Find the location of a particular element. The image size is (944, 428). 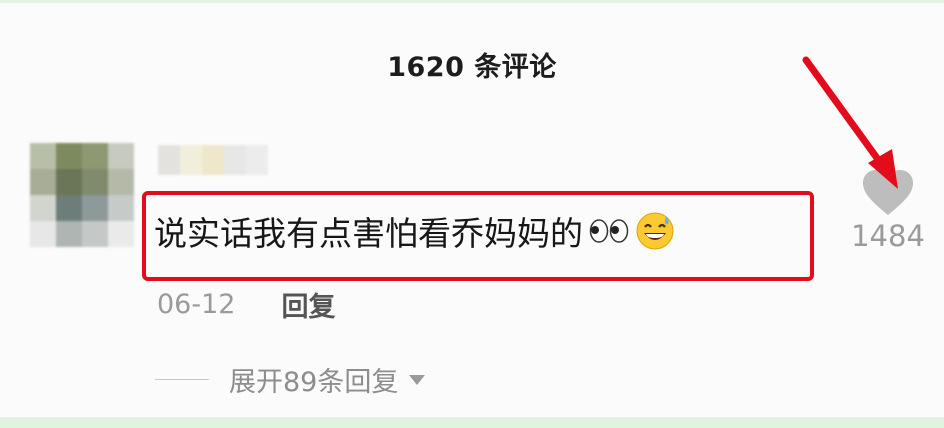

caret-down-icon is located at coordinates (417, 380).